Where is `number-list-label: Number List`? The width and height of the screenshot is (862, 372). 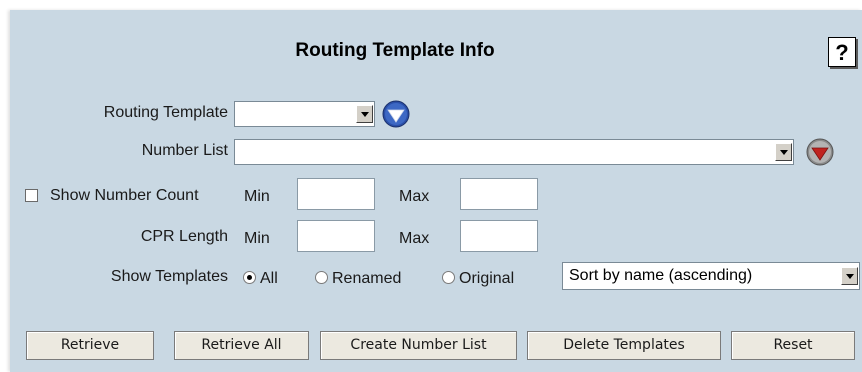 number-list-label: Number List is located at coordinates (184, 150).